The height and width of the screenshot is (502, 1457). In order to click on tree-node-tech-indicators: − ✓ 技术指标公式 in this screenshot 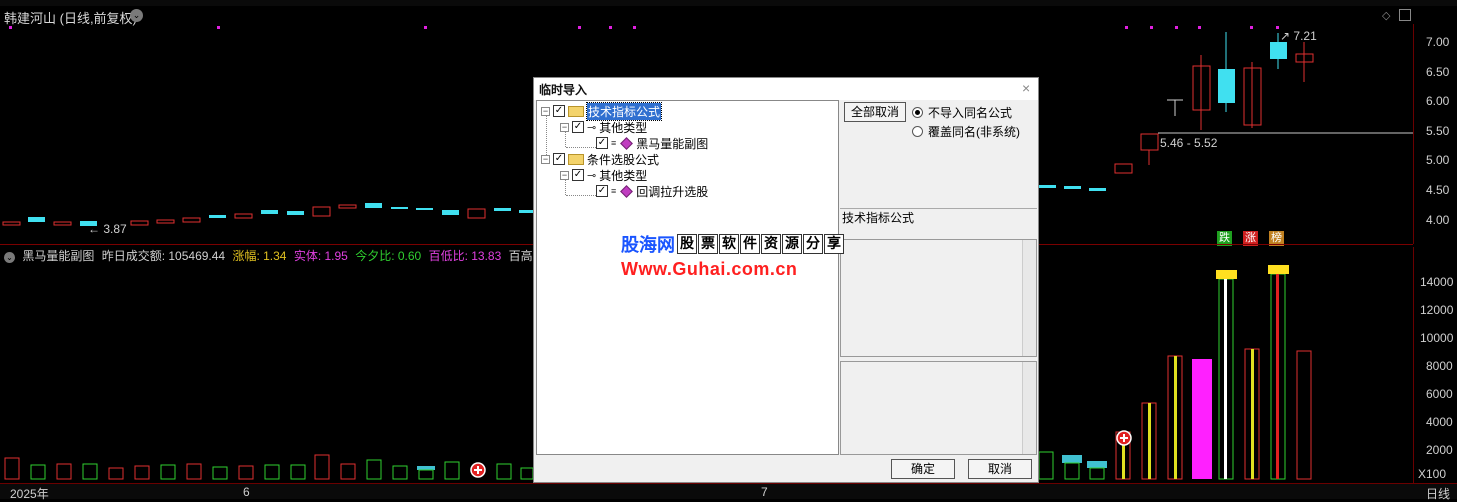, I will do `click(602, 111)`.